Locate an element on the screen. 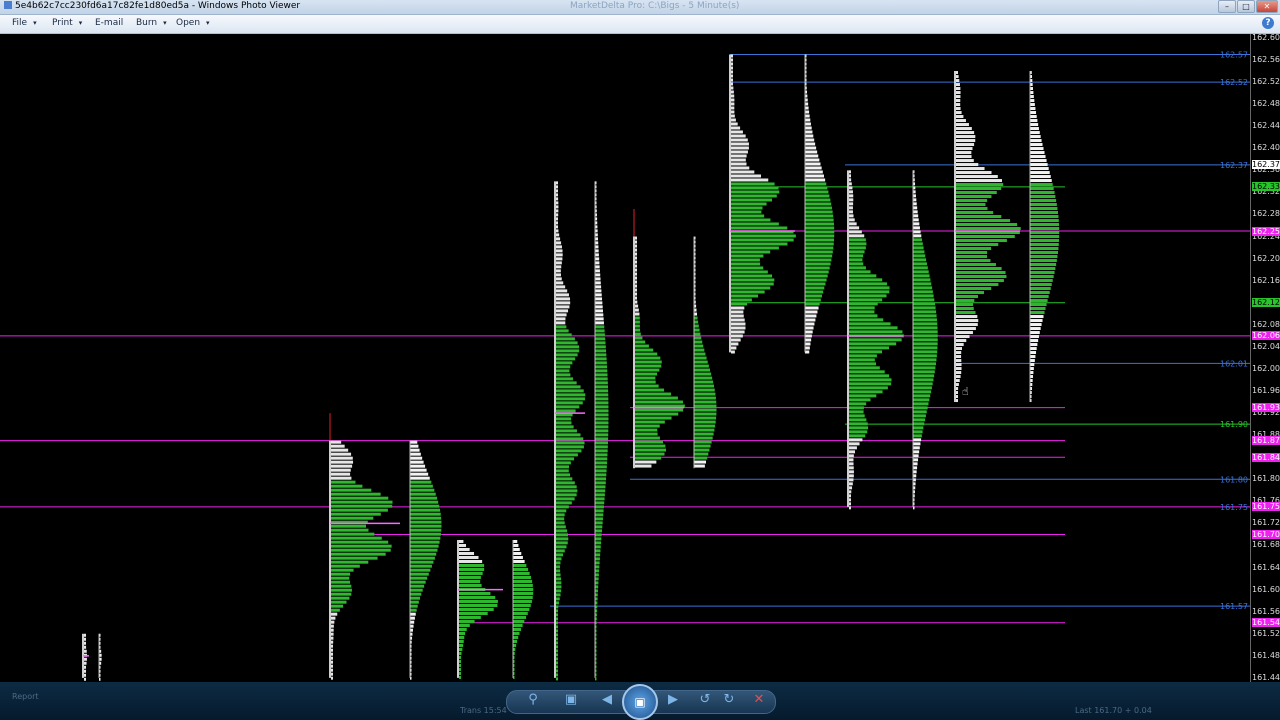  rotate-right-button: ↻ is located at coordinates (729, 700).